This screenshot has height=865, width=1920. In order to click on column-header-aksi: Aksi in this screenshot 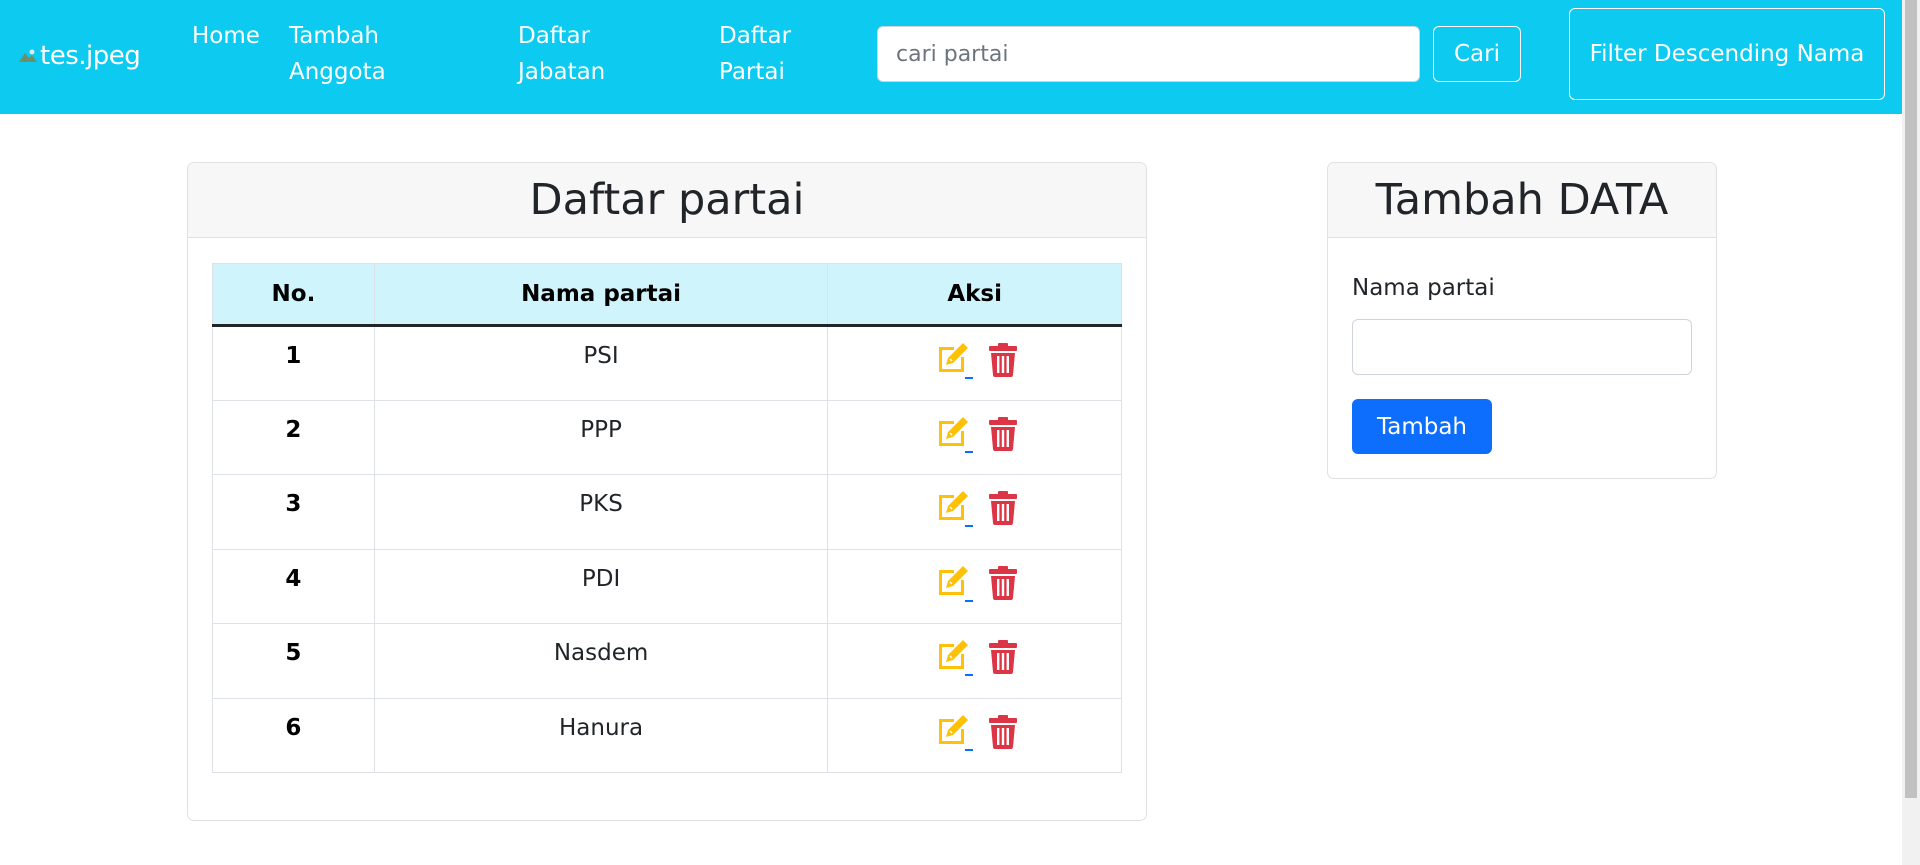, I will do `click(974, 295)`.